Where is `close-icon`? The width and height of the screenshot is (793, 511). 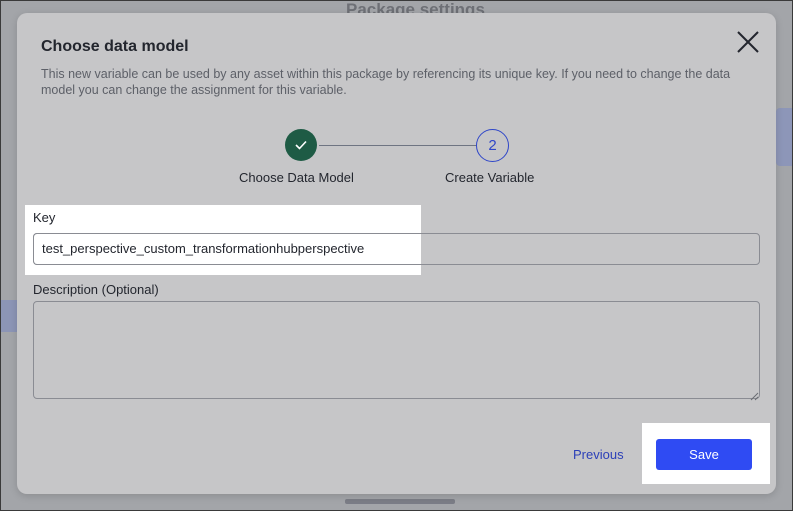
close-icon is located at coordinates (748, 42).